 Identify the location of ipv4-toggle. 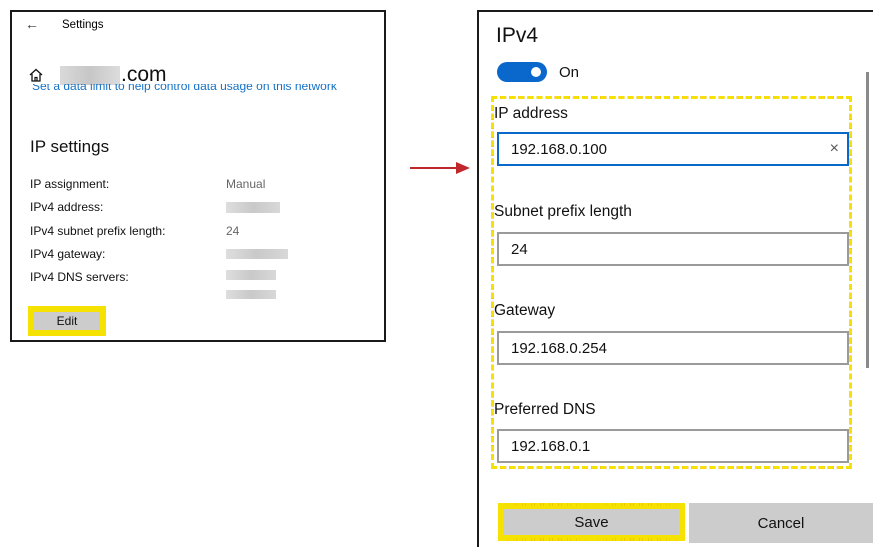
(522, 72).